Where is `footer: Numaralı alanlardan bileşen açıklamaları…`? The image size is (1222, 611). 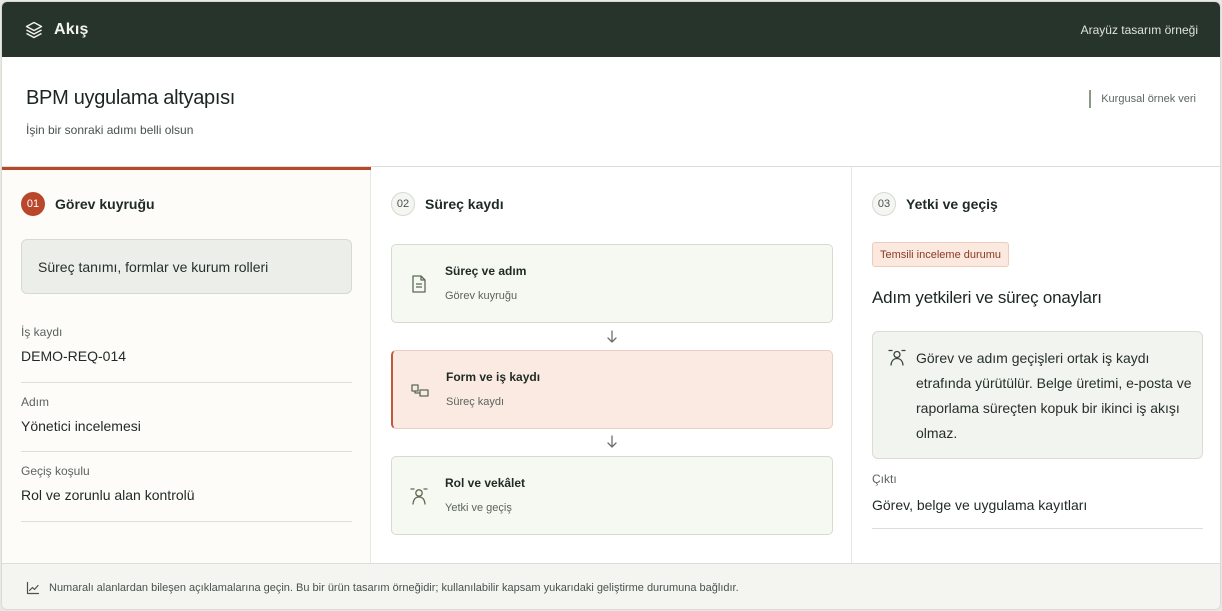 footer: Numaralı alanlardan bileşen açıklamaları… is located at coordinates (611, 586).